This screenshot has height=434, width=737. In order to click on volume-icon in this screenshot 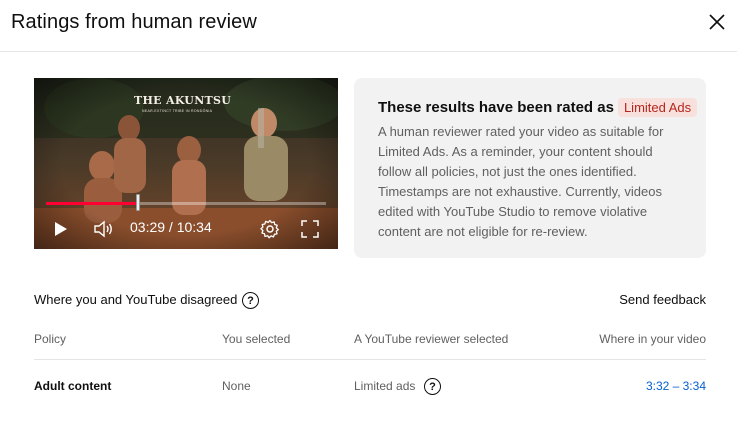, I will do `click(104, 229)`.